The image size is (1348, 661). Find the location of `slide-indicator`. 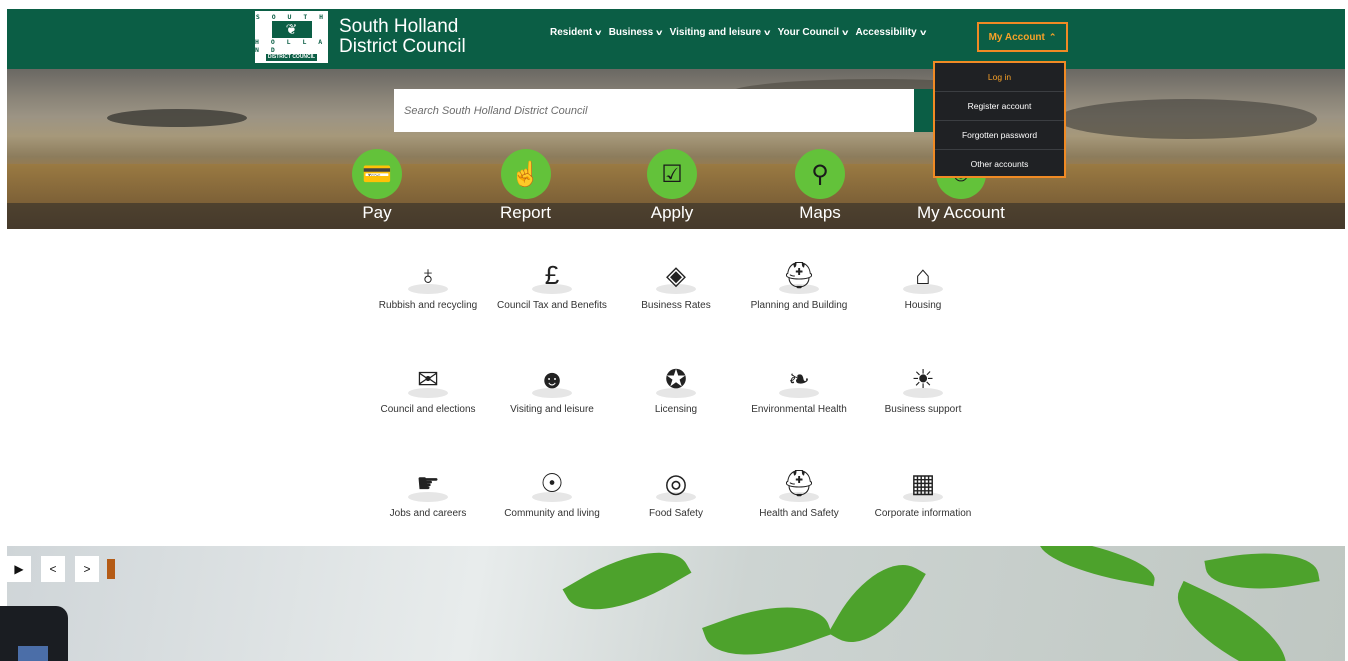

slide-indicator is located at coordinates (111, 569).